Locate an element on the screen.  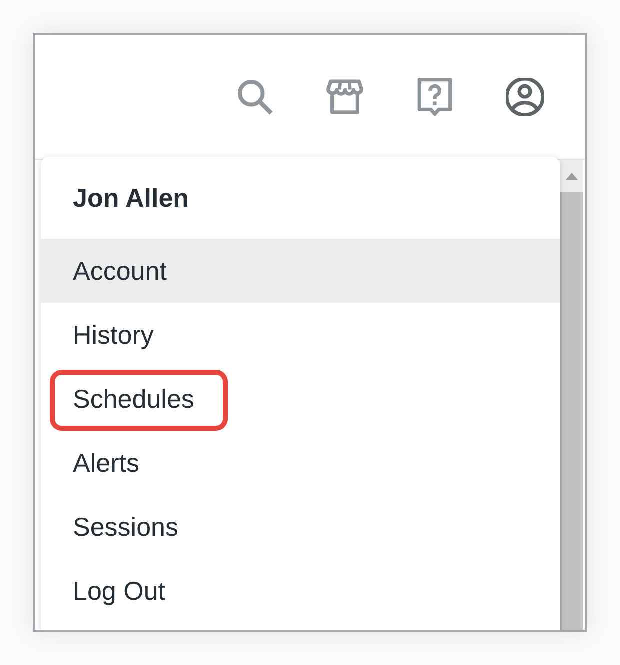
user-name: Jon Allen is located at coordinates (131, 198).